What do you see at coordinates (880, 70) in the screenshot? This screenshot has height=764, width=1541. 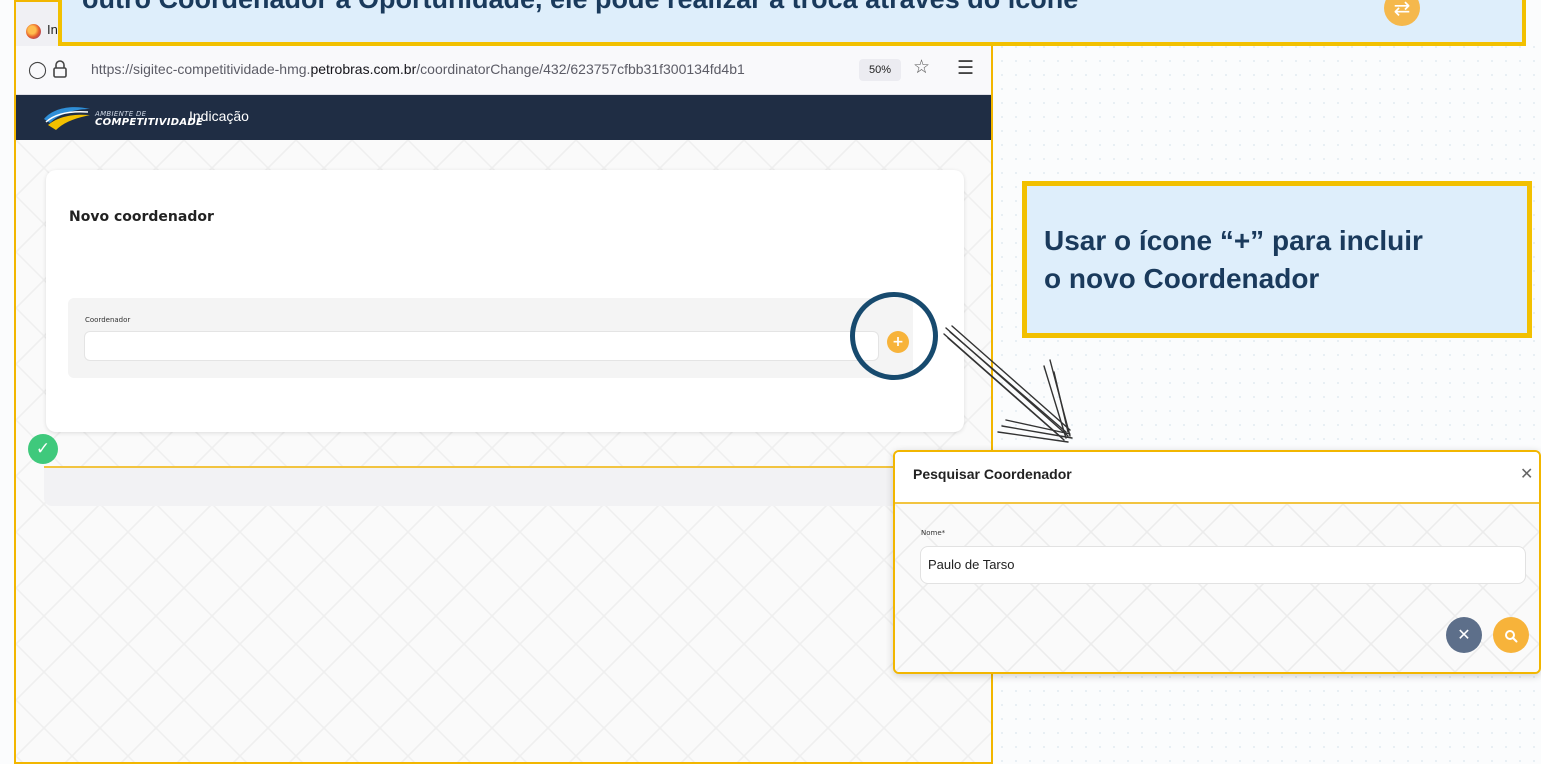 I see `zoom-level-button: 50%` at bounding box center [880, 70].